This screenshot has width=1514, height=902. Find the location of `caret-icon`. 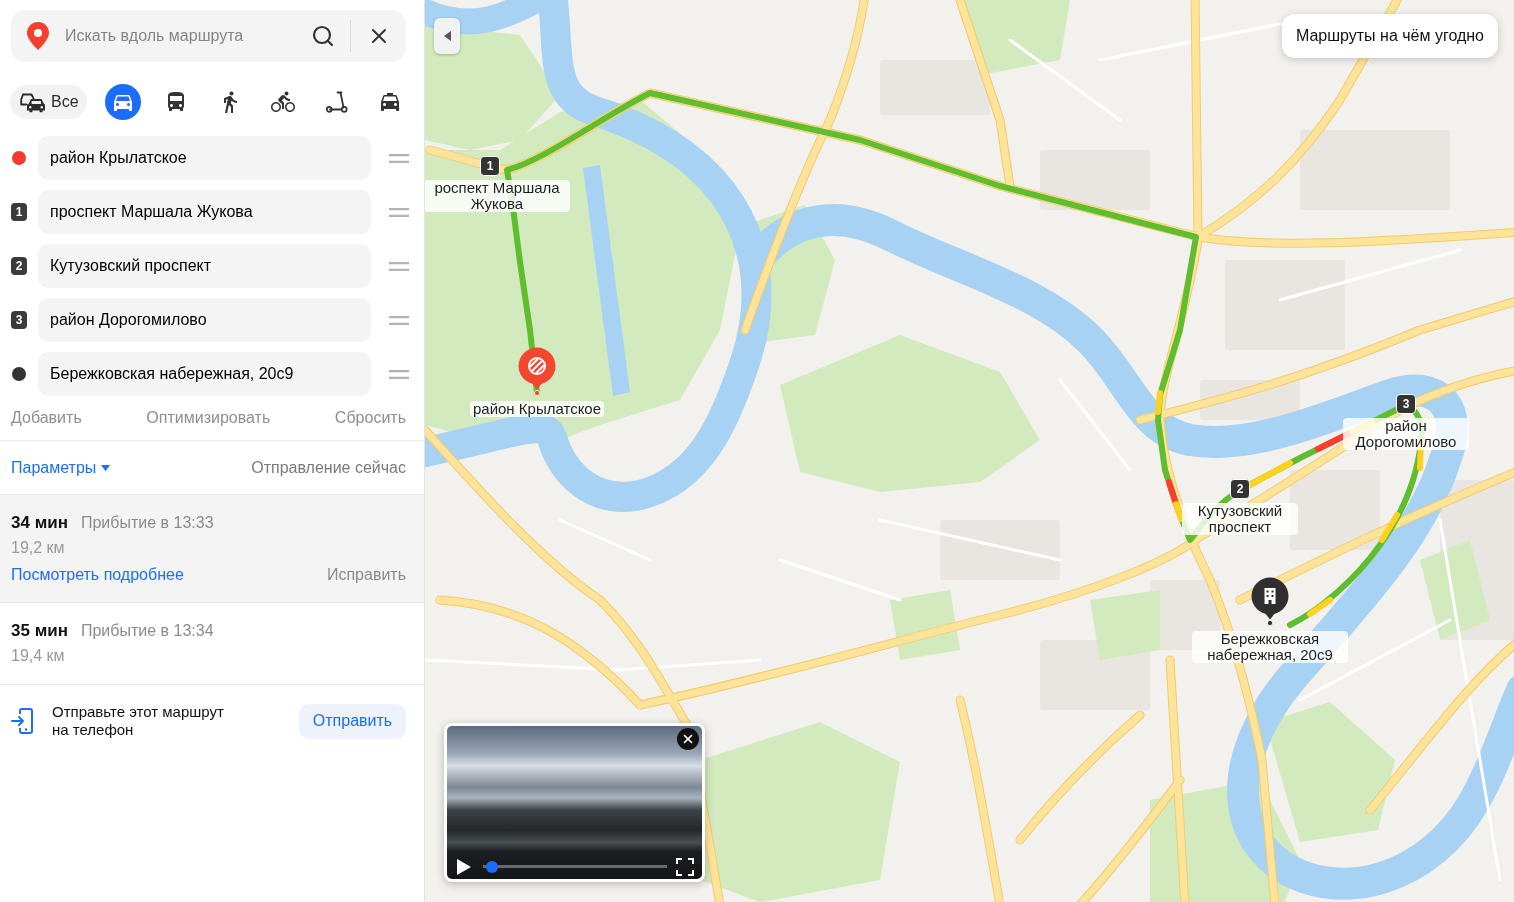

caret-icon is located at coordinates (106, 467).